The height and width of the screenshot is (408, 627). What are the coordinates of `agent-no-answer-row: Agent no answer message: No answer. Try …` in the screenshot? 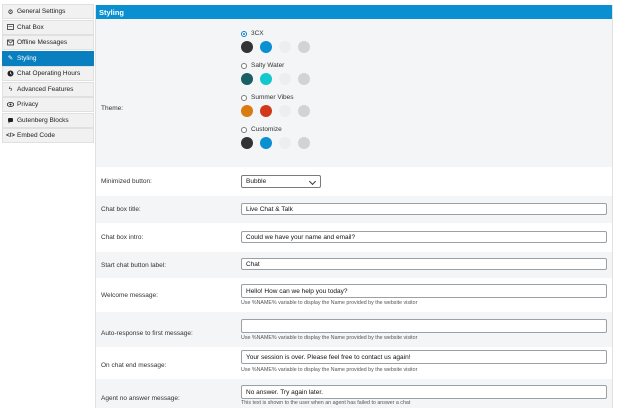 It's located at (354, 393).